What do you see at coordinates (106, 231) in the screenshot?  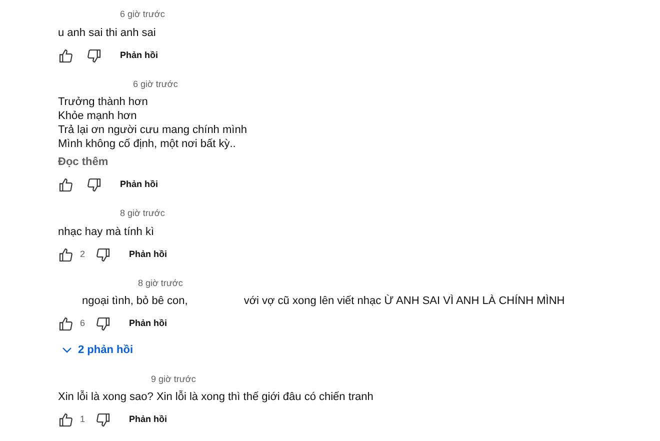 I see `comment-text: nhạc hay mà tính kì` at bounding box center [106, 231].